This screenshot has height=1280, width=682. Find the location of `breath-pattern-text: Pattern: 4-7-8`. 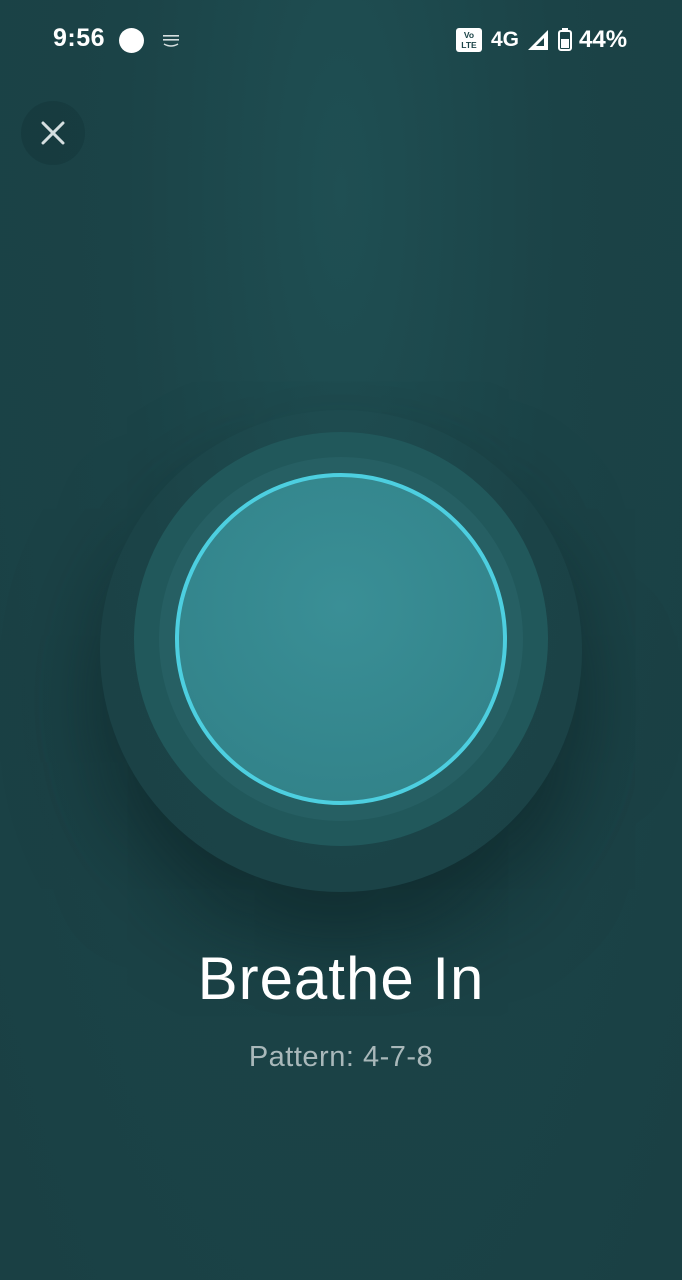

breath-pattern-text: Pattern: 4-7-8 is located at coordinates (341, 1057).